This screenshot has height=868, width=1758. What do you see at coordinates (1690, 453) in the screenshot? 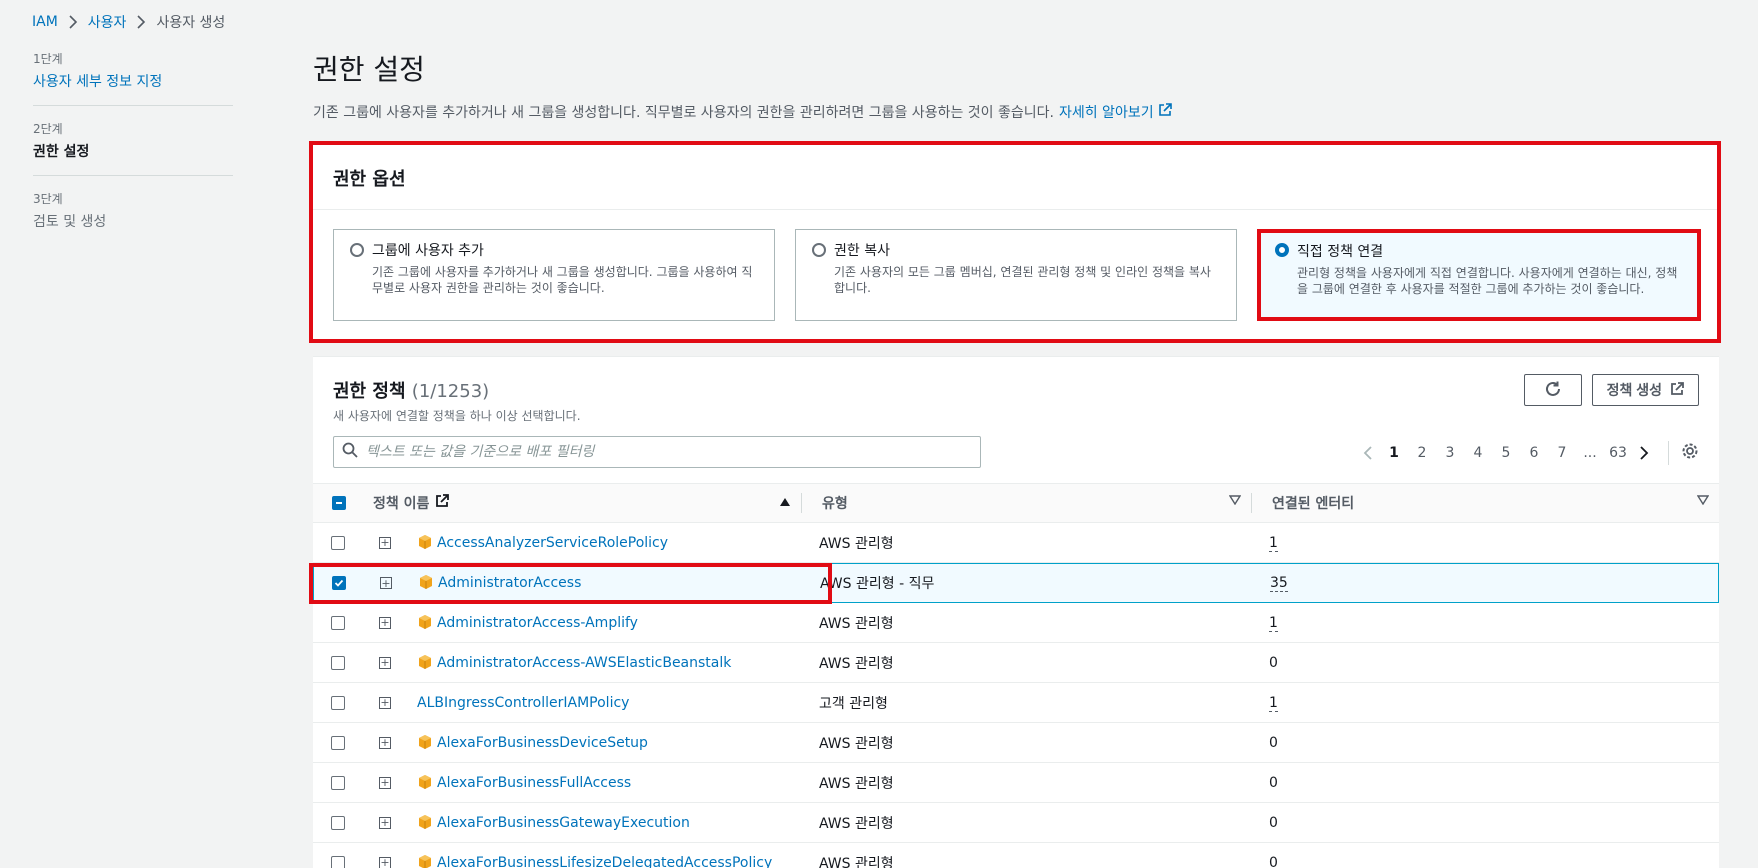
I see `settings-gear-icon` at bounding box center [1690, 453].